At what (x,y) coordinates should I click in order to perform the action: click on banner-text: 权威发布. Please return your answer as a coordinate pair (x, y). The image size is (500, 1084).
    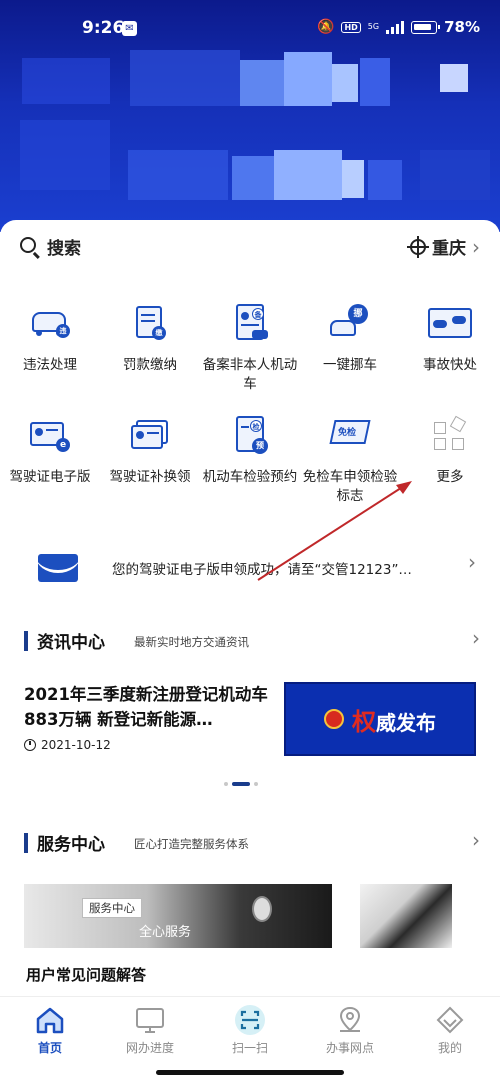
    Looking at the image, I should click on (394, 721).